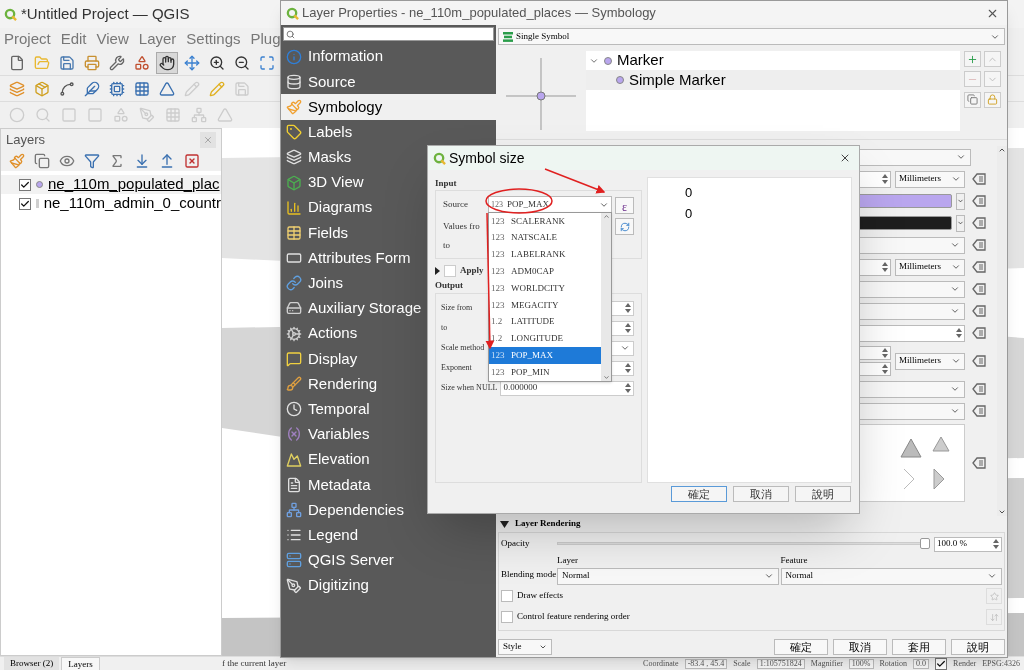  What do you see at coordinates (157, 39) in the screenshot?
I see `menu-item: Layer` at bounding box center [157, 39].